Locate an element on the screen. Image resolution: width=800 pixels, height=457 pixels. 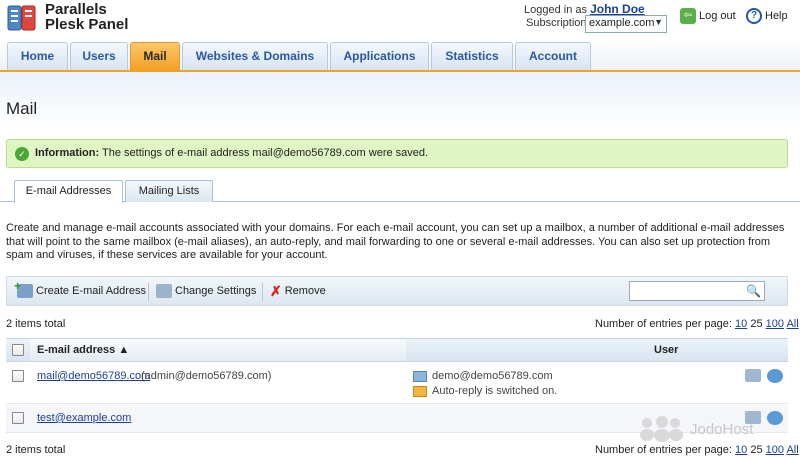
table-row is located at coordinates (397, 383).